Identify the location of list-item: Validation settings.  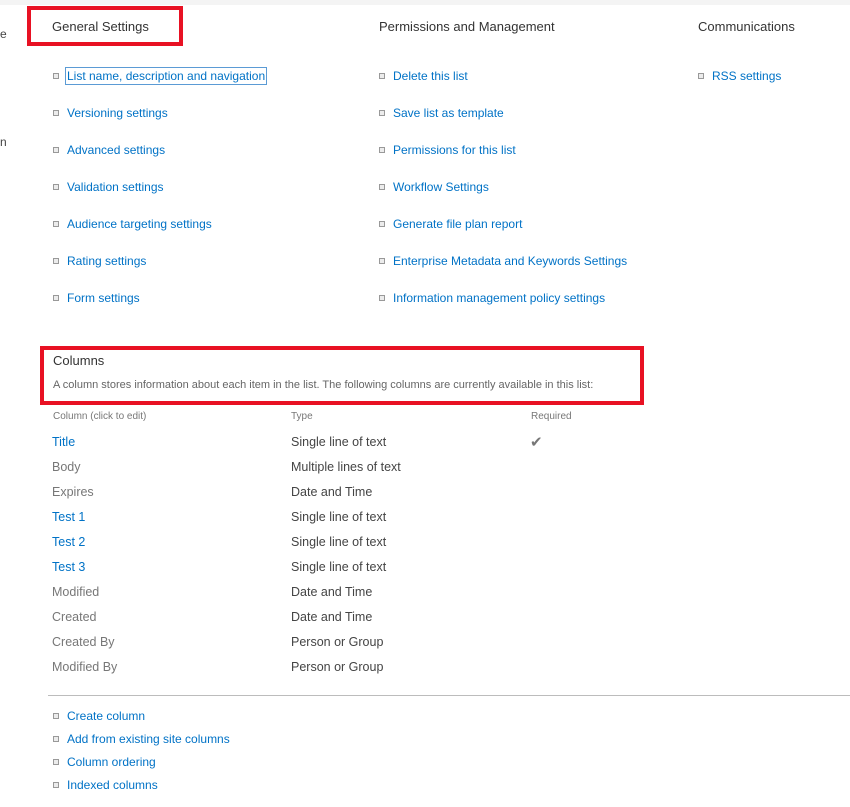
(159, 198).